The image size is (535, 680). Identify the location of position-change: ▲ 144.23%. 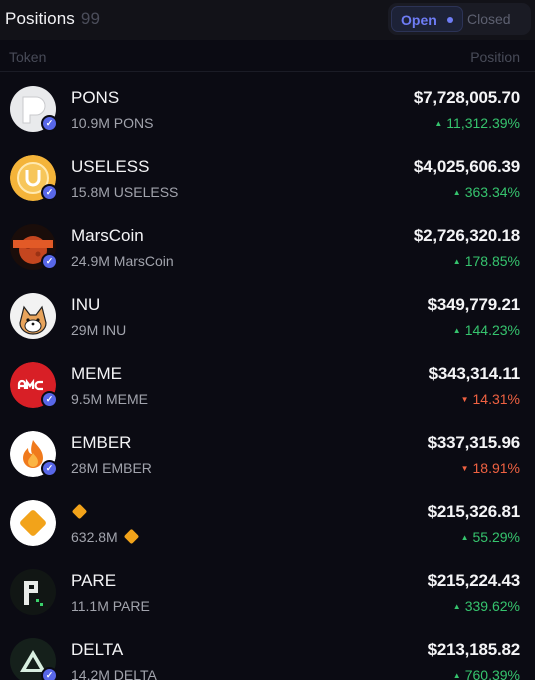
(486, 330).